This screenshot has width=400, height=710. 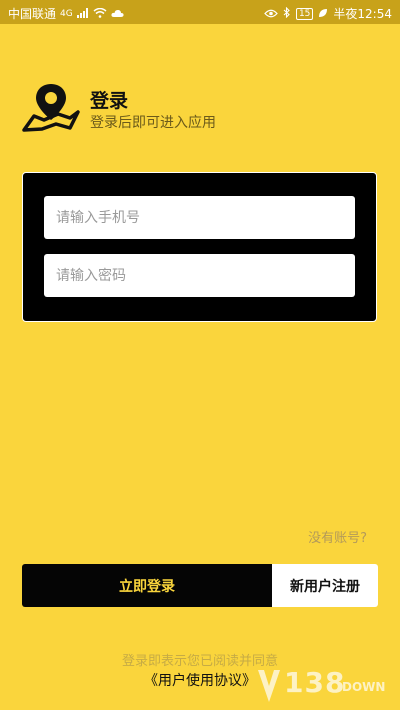 I want to click on signal-icon, so click(x=82, y=14).